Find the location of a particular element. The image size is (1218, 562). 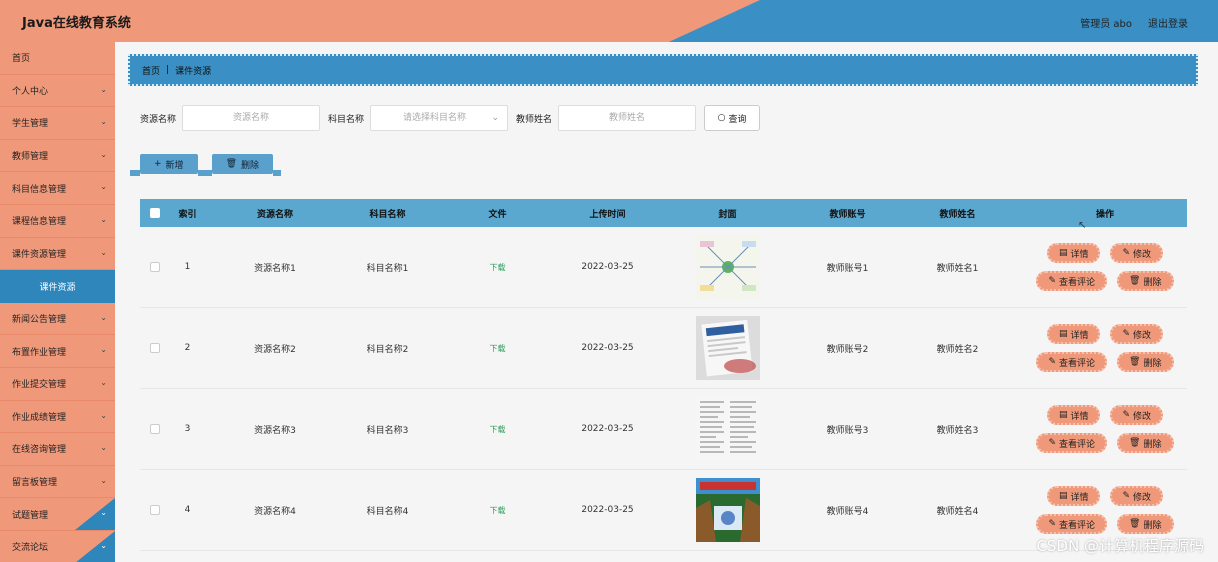

teacher-name-input: 教师姓名 is located at coordinates (627, 118).